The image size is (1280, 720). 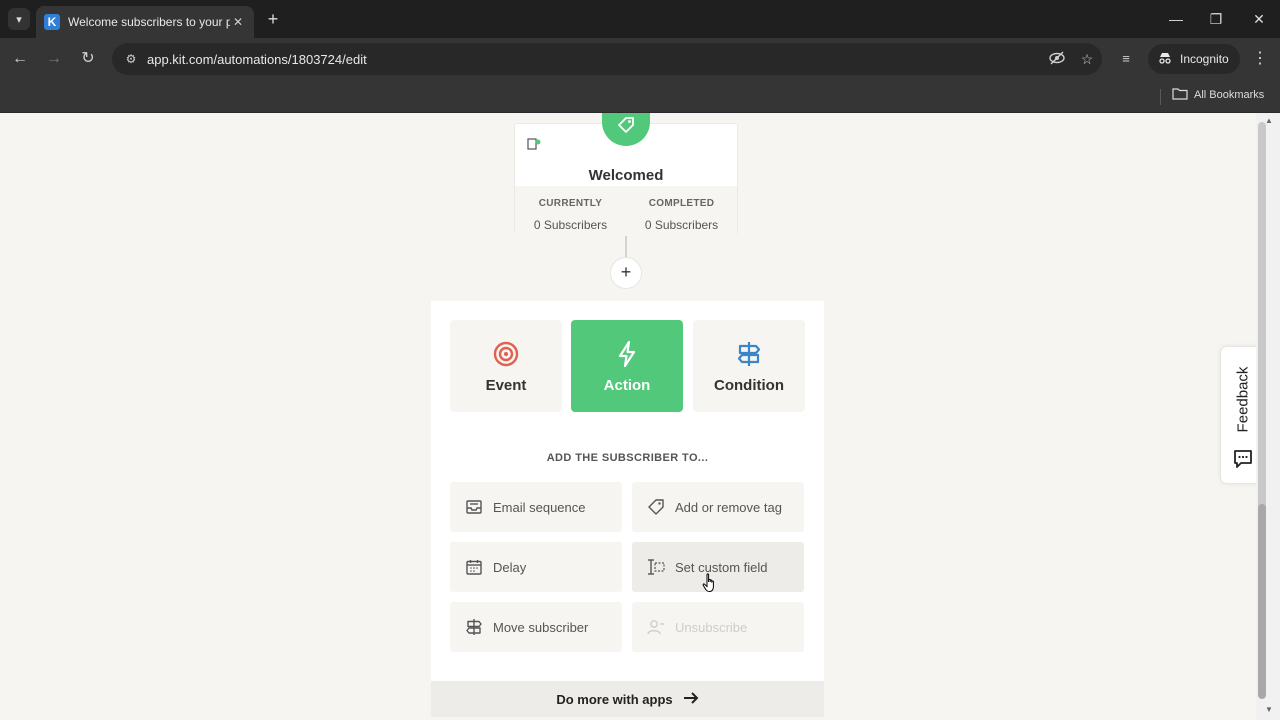 What do you see at coordinates (1180, 95) in the screenshot?
I see `folder-icon` at bounding box center [1180, 95].